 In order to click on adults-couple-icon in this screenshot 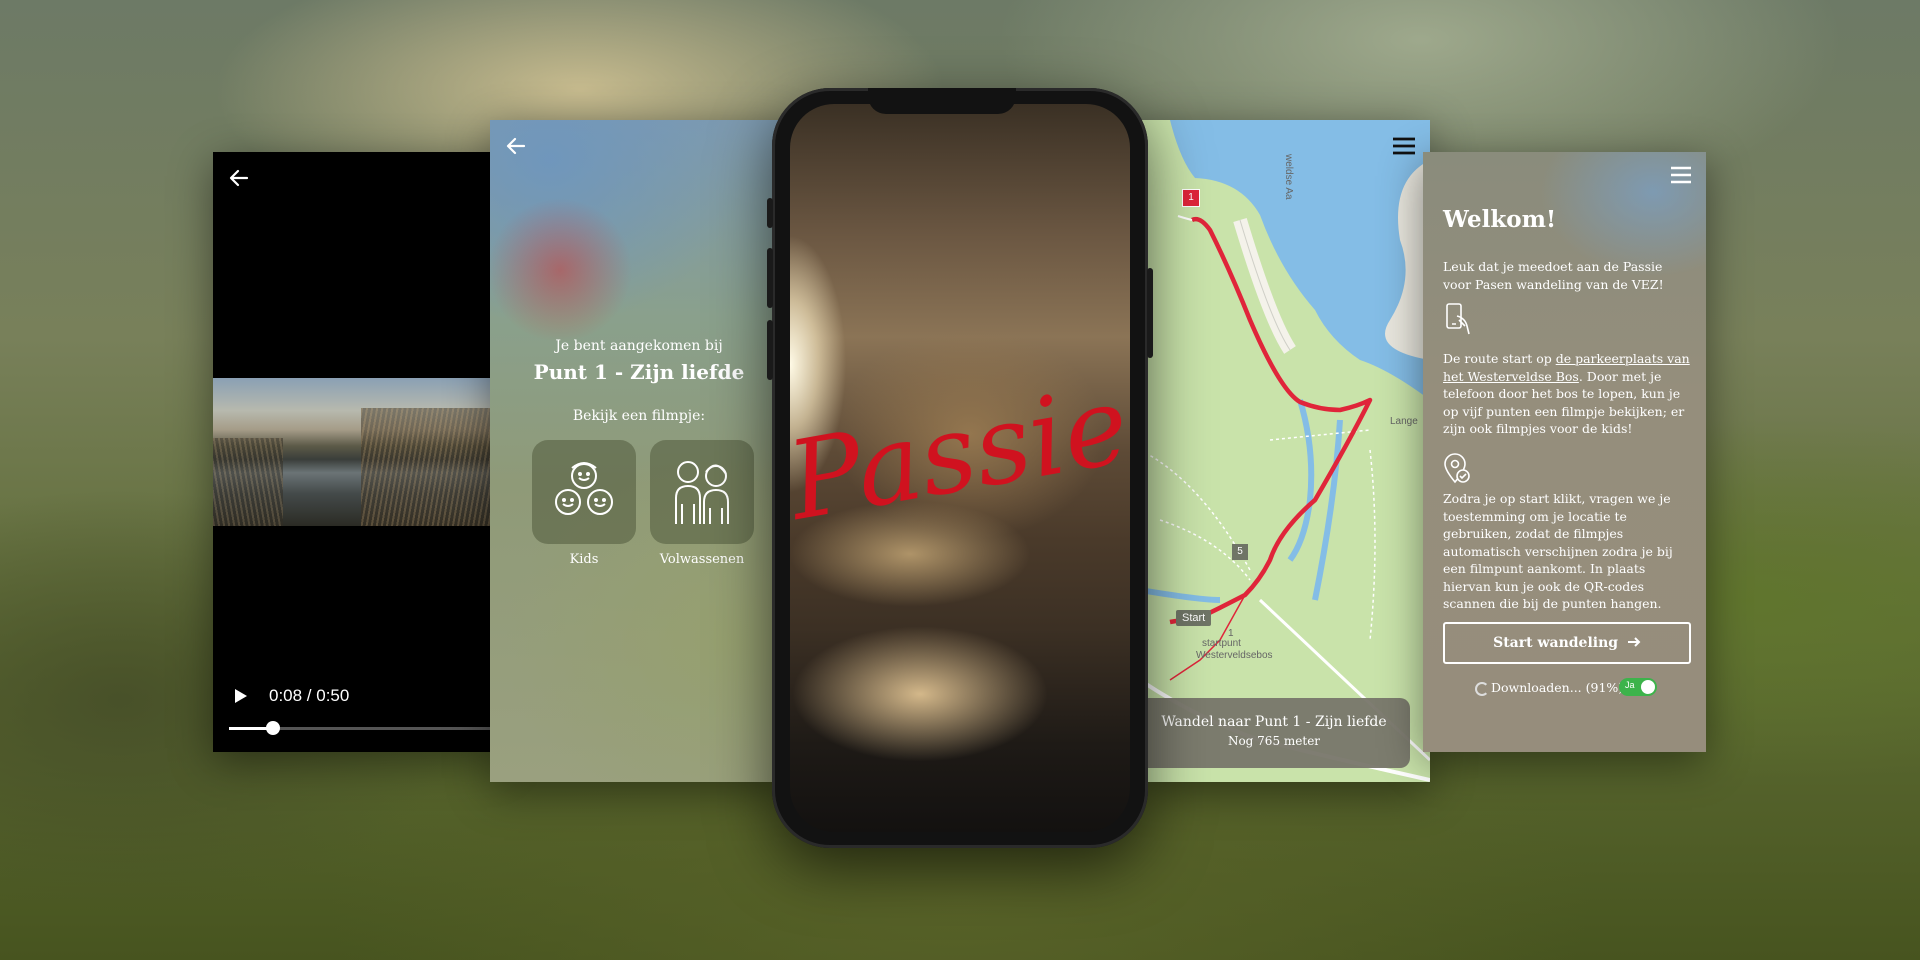, I will do `click(702, 492)`.